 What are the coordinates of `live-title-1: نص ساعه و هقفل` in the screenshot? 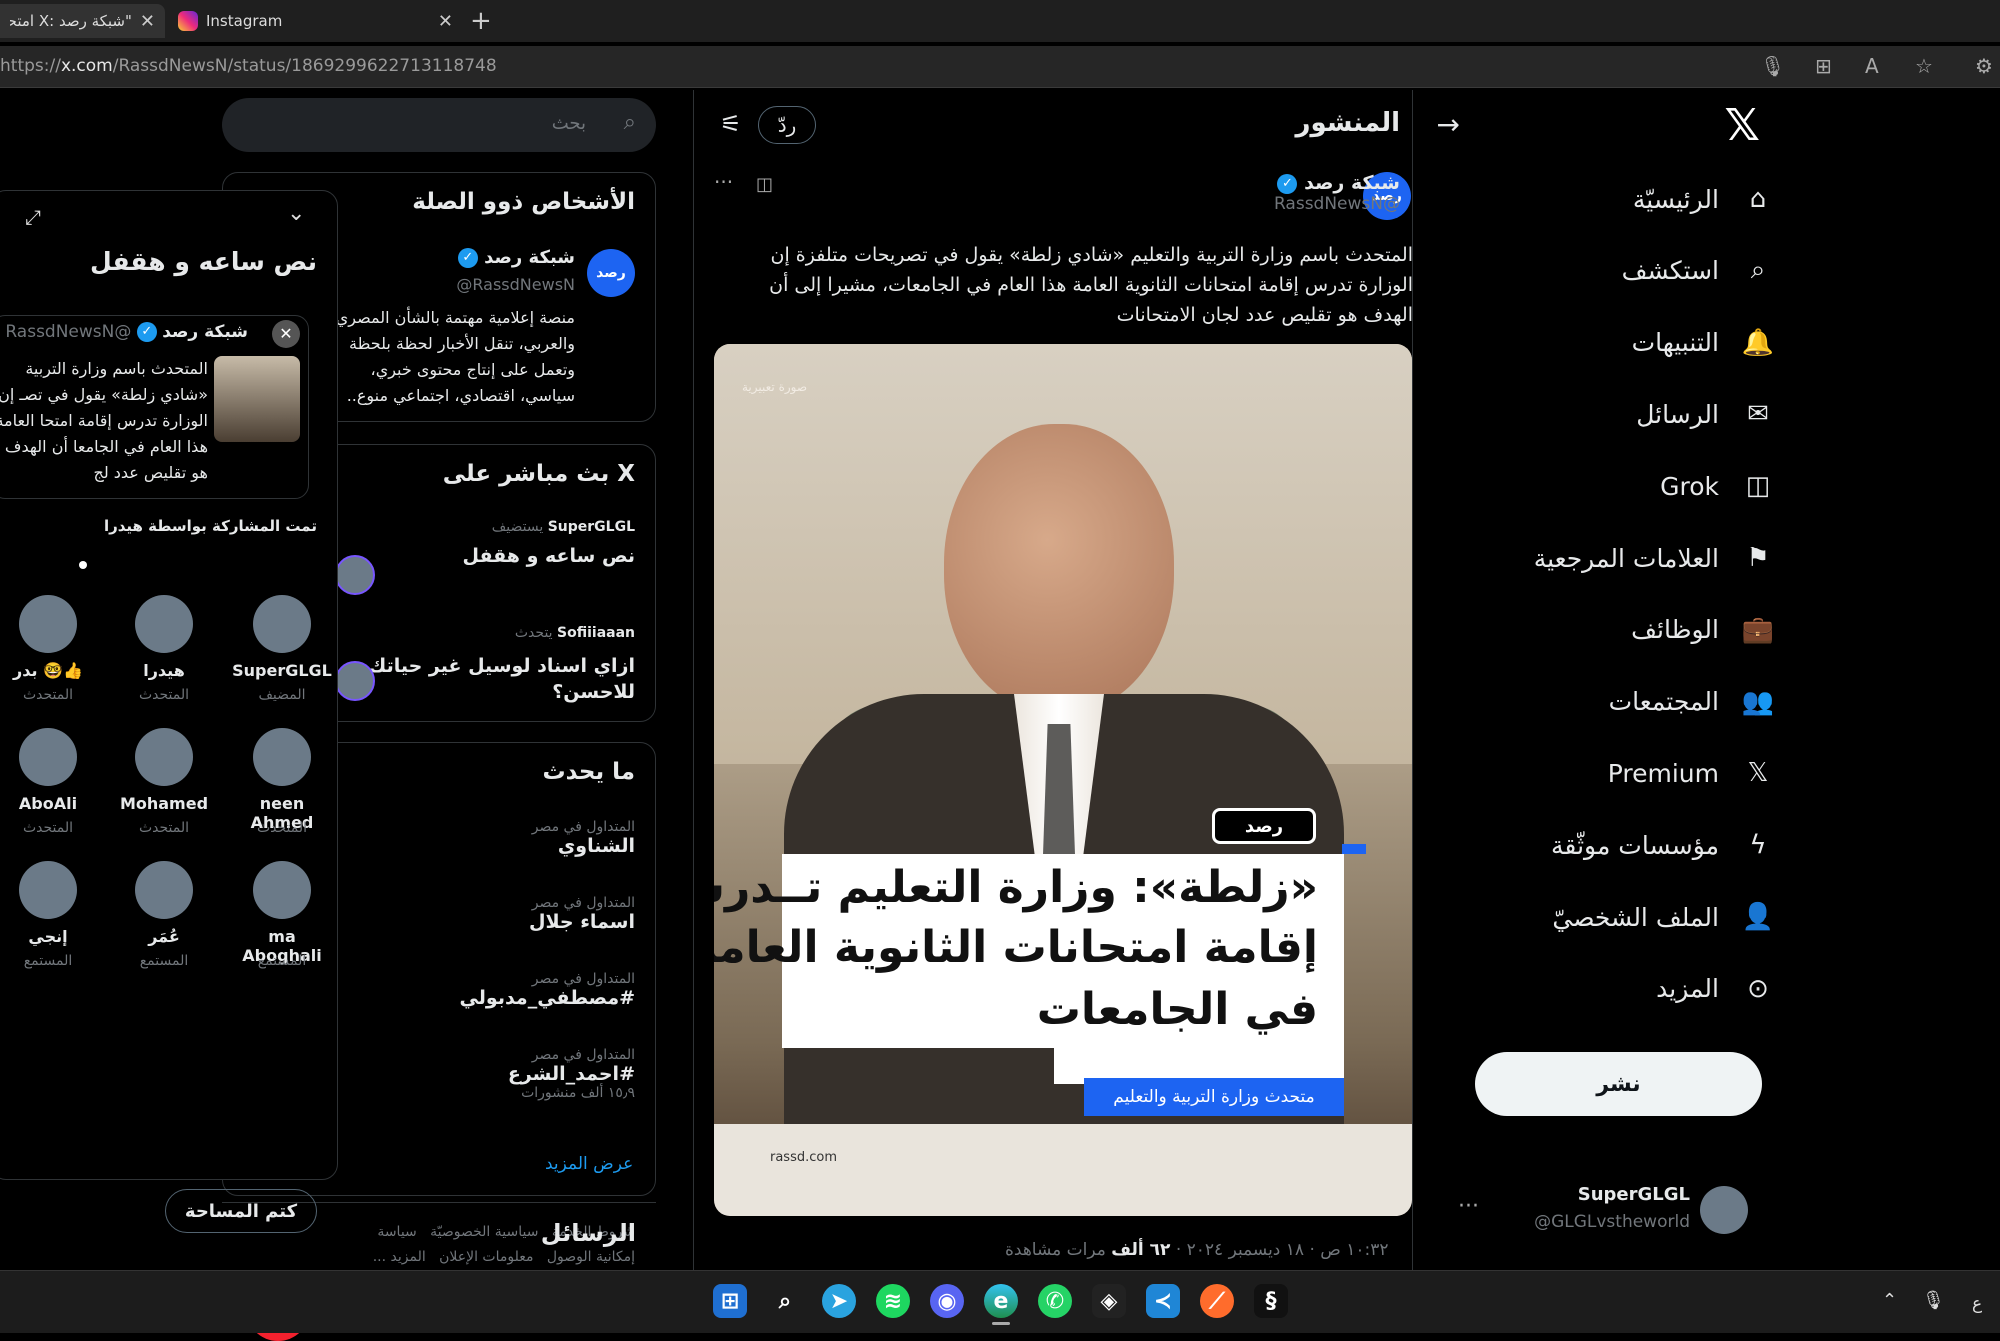 It's located at (548, 556).